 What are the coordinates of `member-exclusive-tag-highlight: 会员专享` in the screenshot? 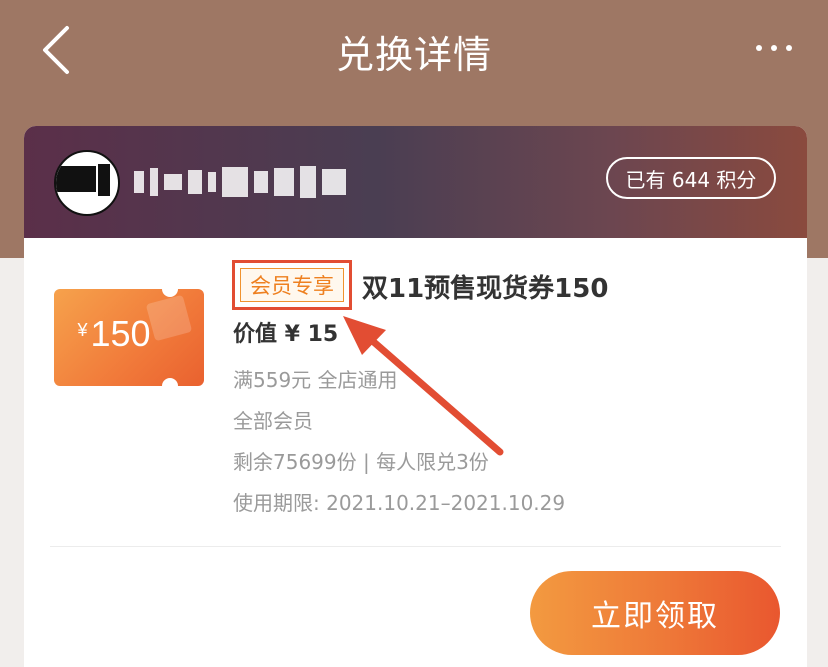 It's located at (292, 285).